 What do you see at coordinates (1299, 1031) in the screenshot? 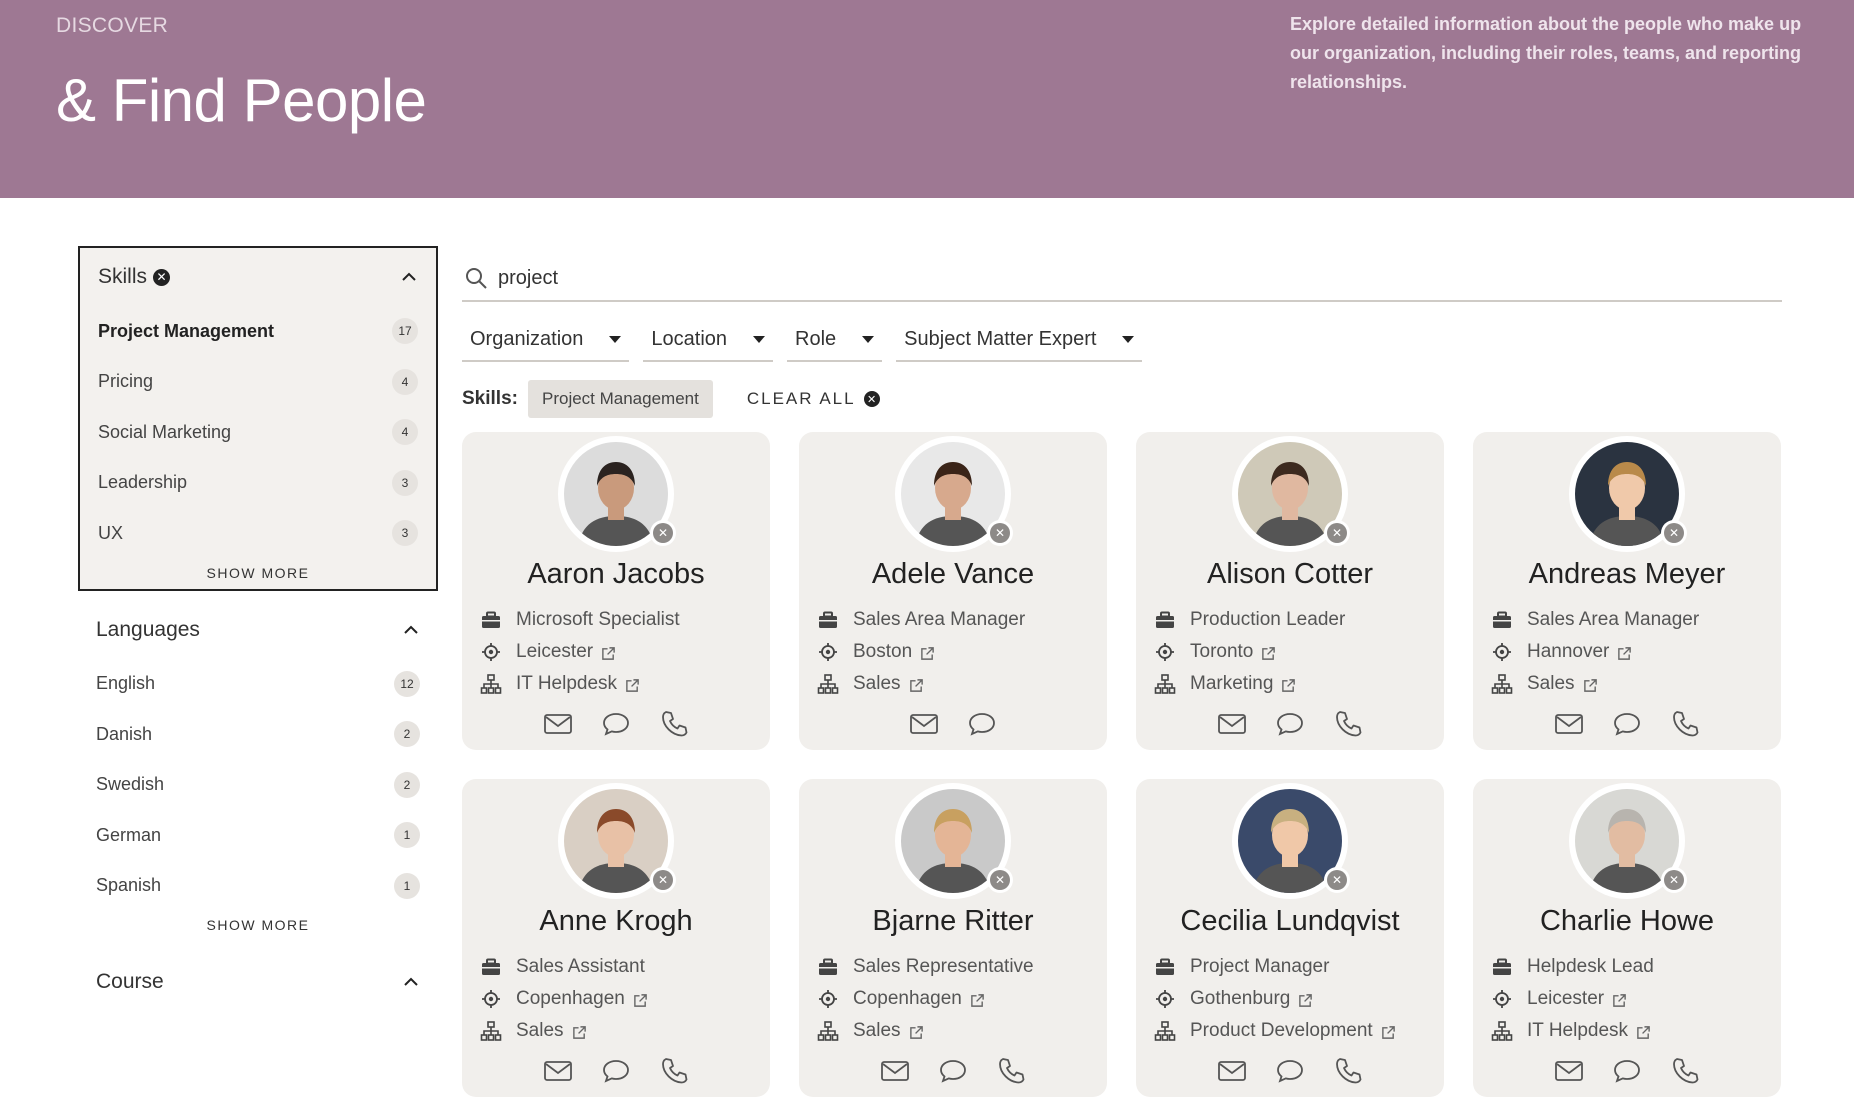
I see `person-department-row: Product Development` at bounding box center [1299, 1031].